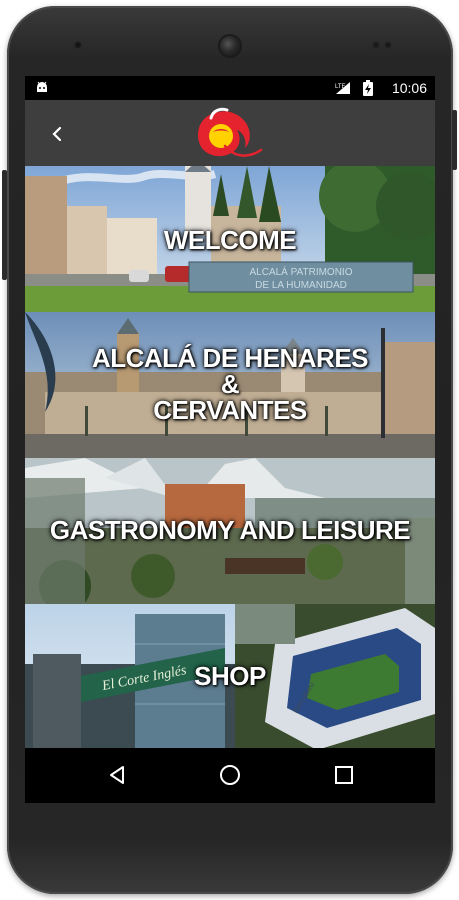 The height and width of the screenshot is (900, 459). Describe the element at coordinates (230, 88) in the screenshot. I see `status-bar: LTE 10:06` at that location.